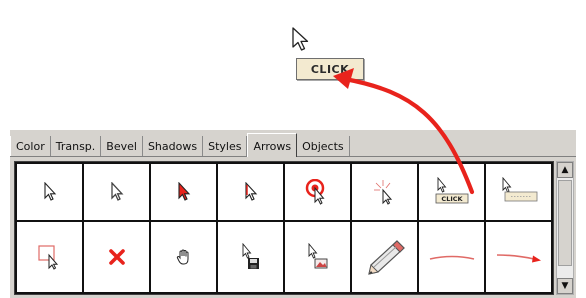 This screenshot has height=298, width=586. I want to click on cursor-save-icon, so click(250, 255).